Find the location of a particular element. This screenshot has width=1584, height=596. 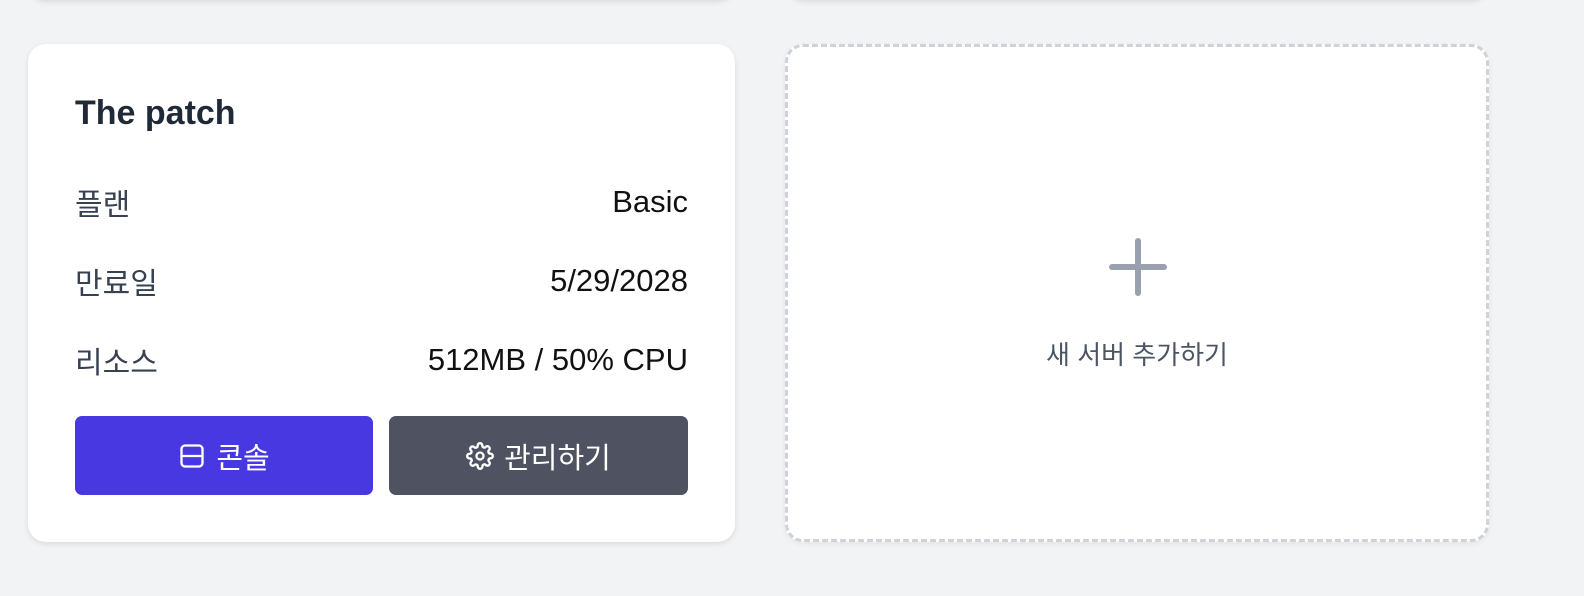

server-title: The patch is located at coordinates (155, 113).